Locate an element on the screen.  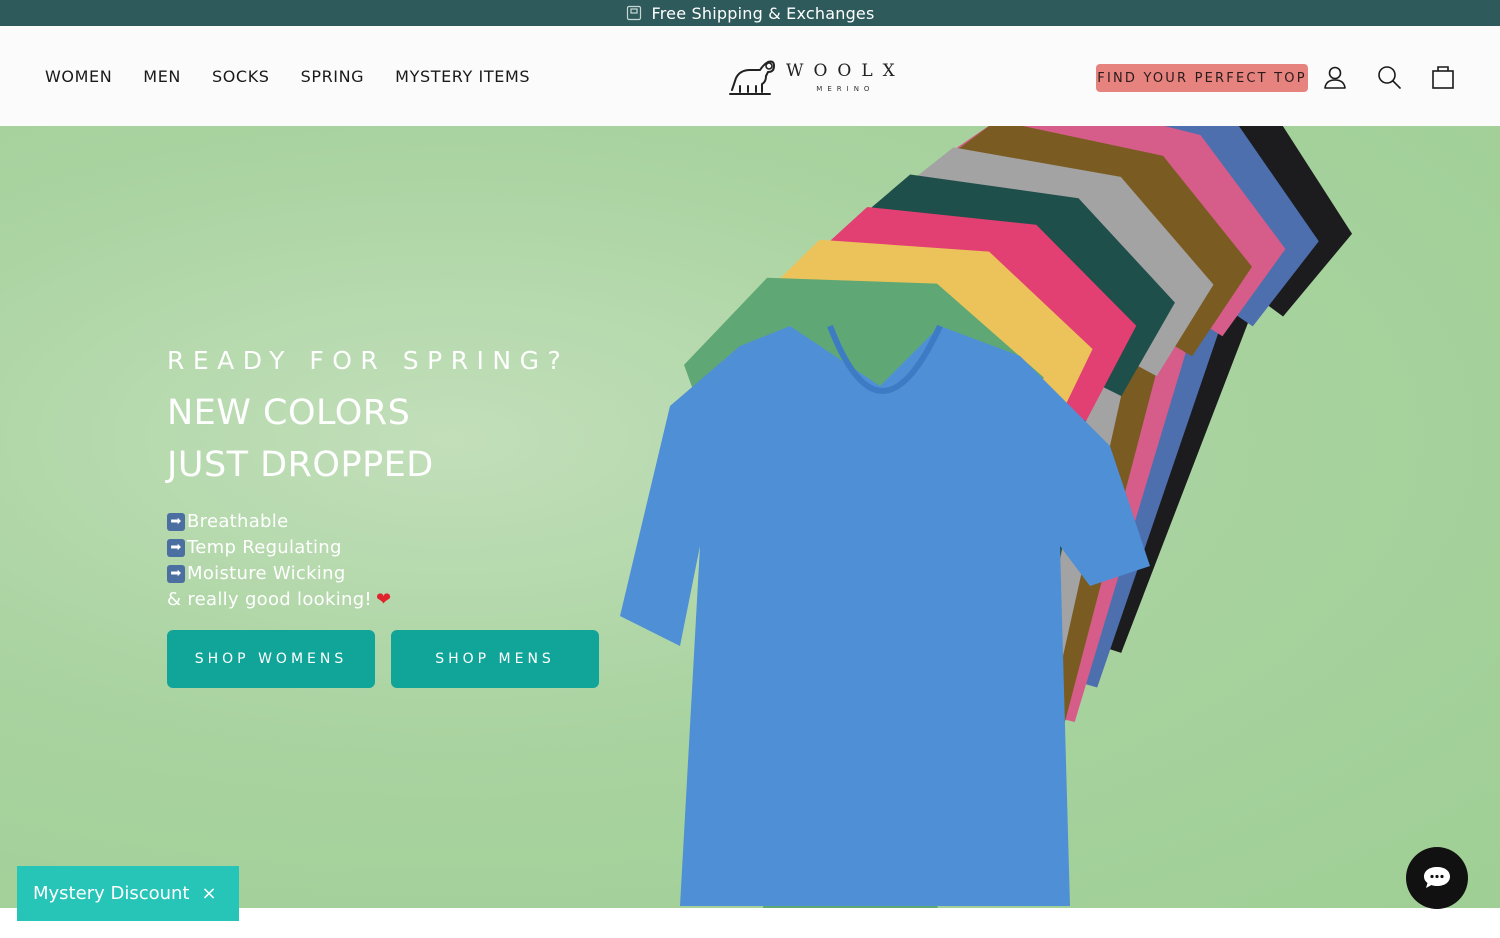
hero-eyebrow: READY FOR SPRING? is located at coordinates (368, 360).